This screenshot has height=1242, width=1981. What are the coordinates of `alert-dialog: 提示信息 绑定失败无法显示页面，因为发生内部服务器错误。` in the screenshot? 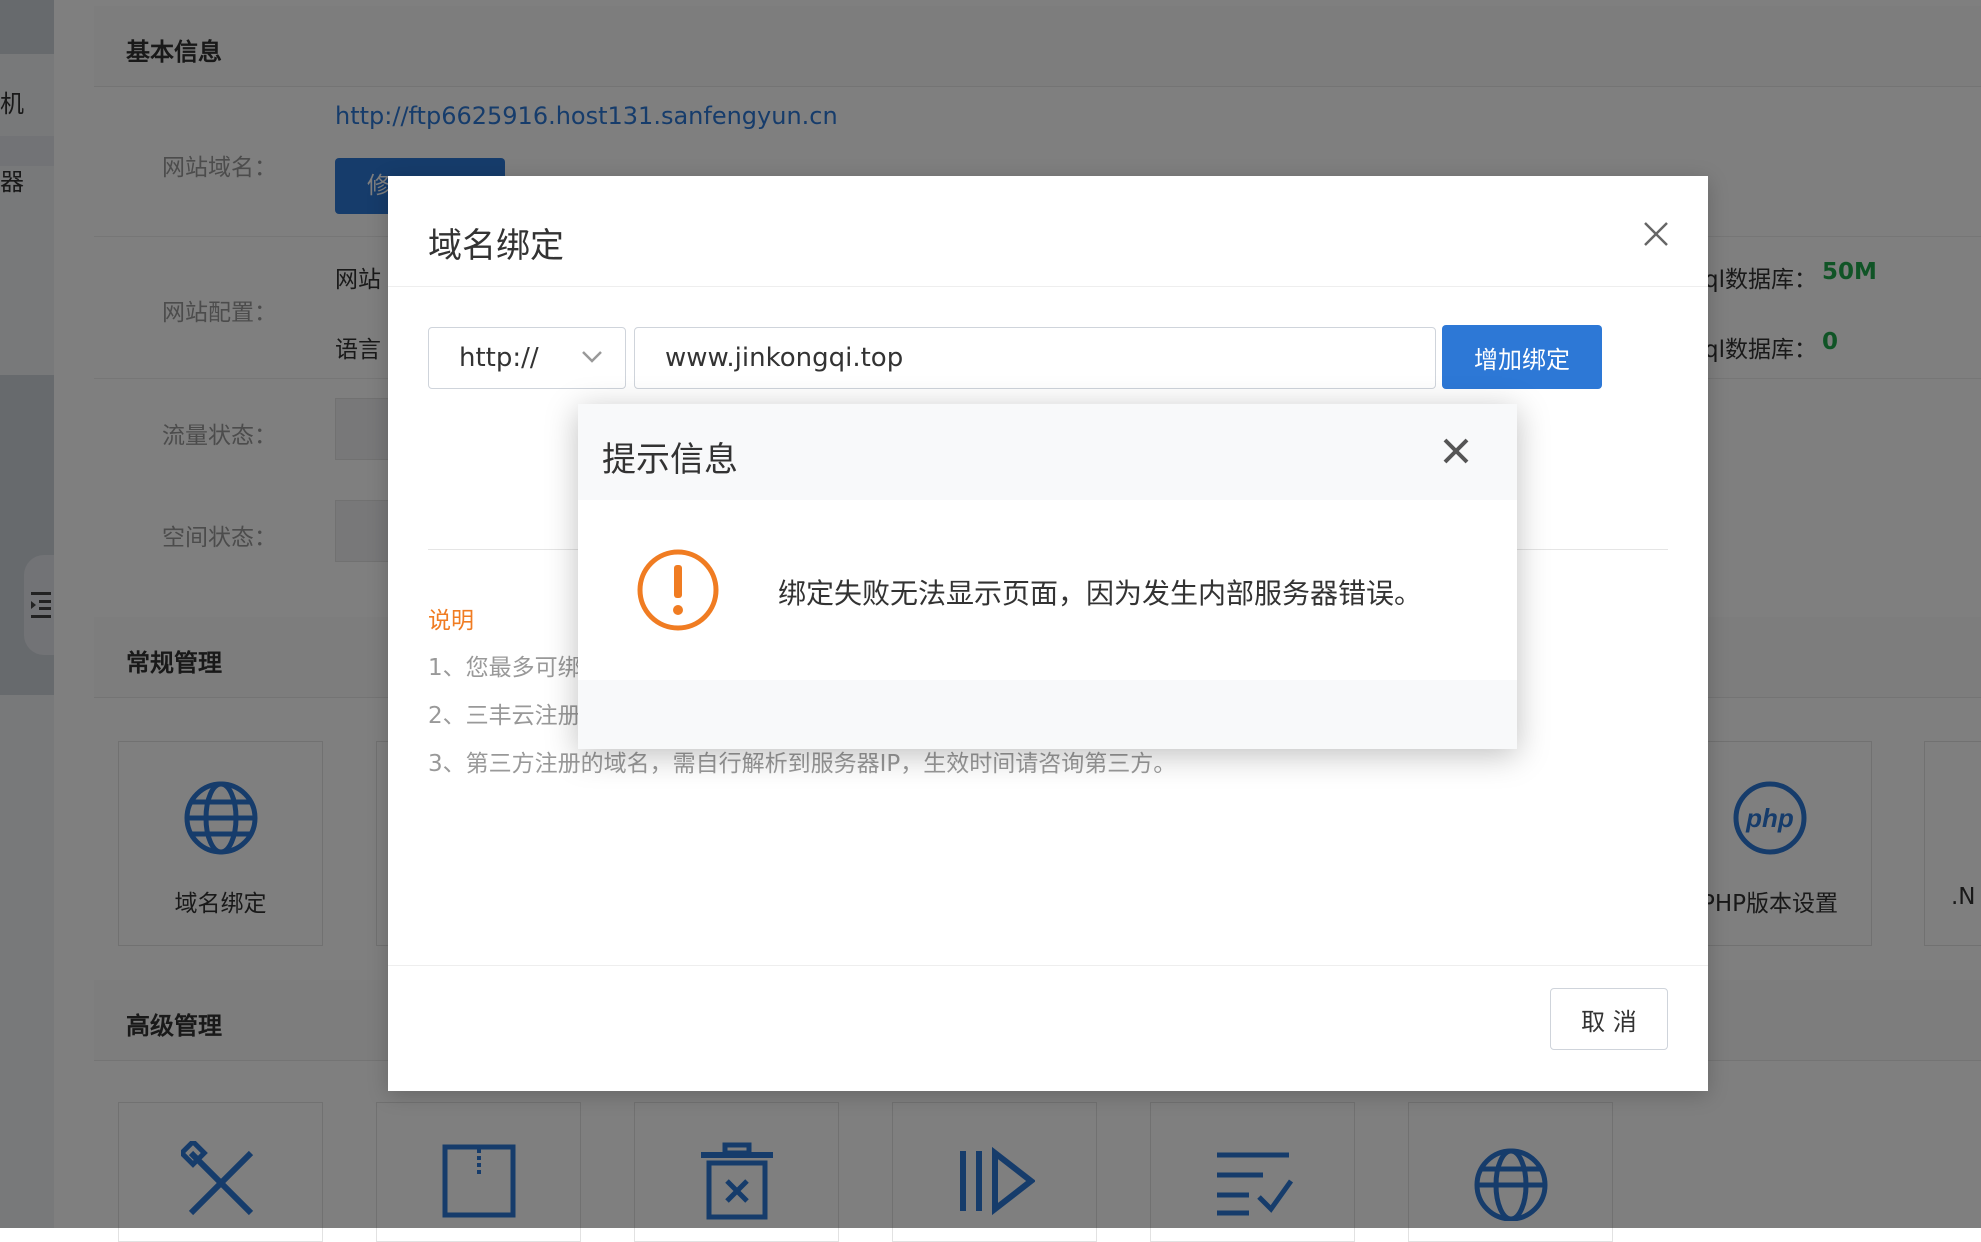 It's located at (1047, 576).